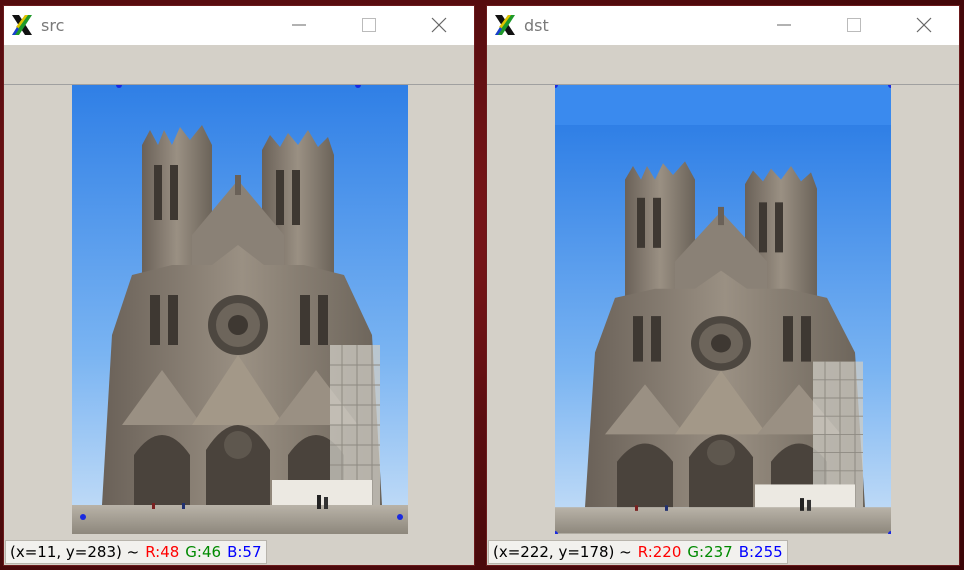 Image resolution: width=964 pixels, height=570 pixels. I want to click on pixel-info: (x=222, y=178) ~ R:220 G:237 B:255, so click(638, 552).